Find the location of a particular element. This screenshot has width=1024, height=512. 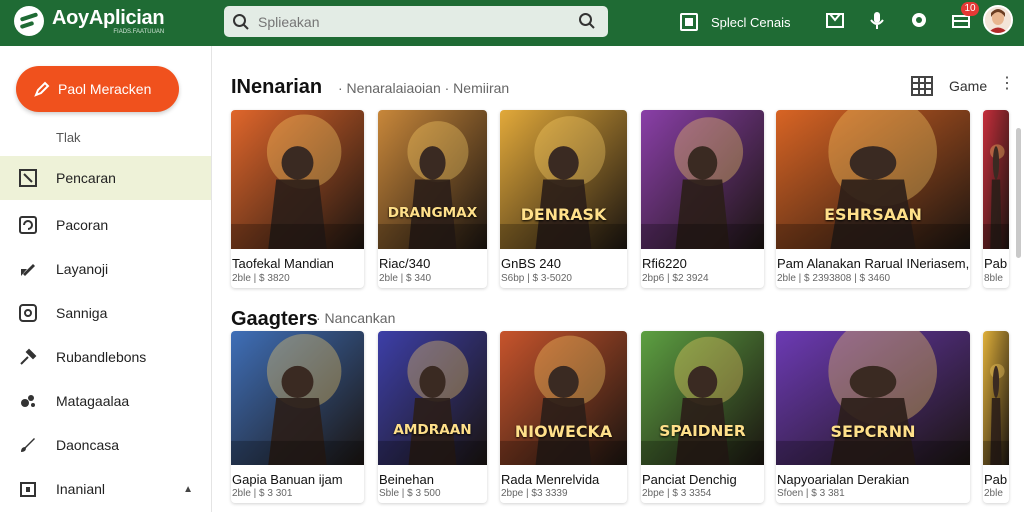

store-icon is located at coordinates (835, 20).